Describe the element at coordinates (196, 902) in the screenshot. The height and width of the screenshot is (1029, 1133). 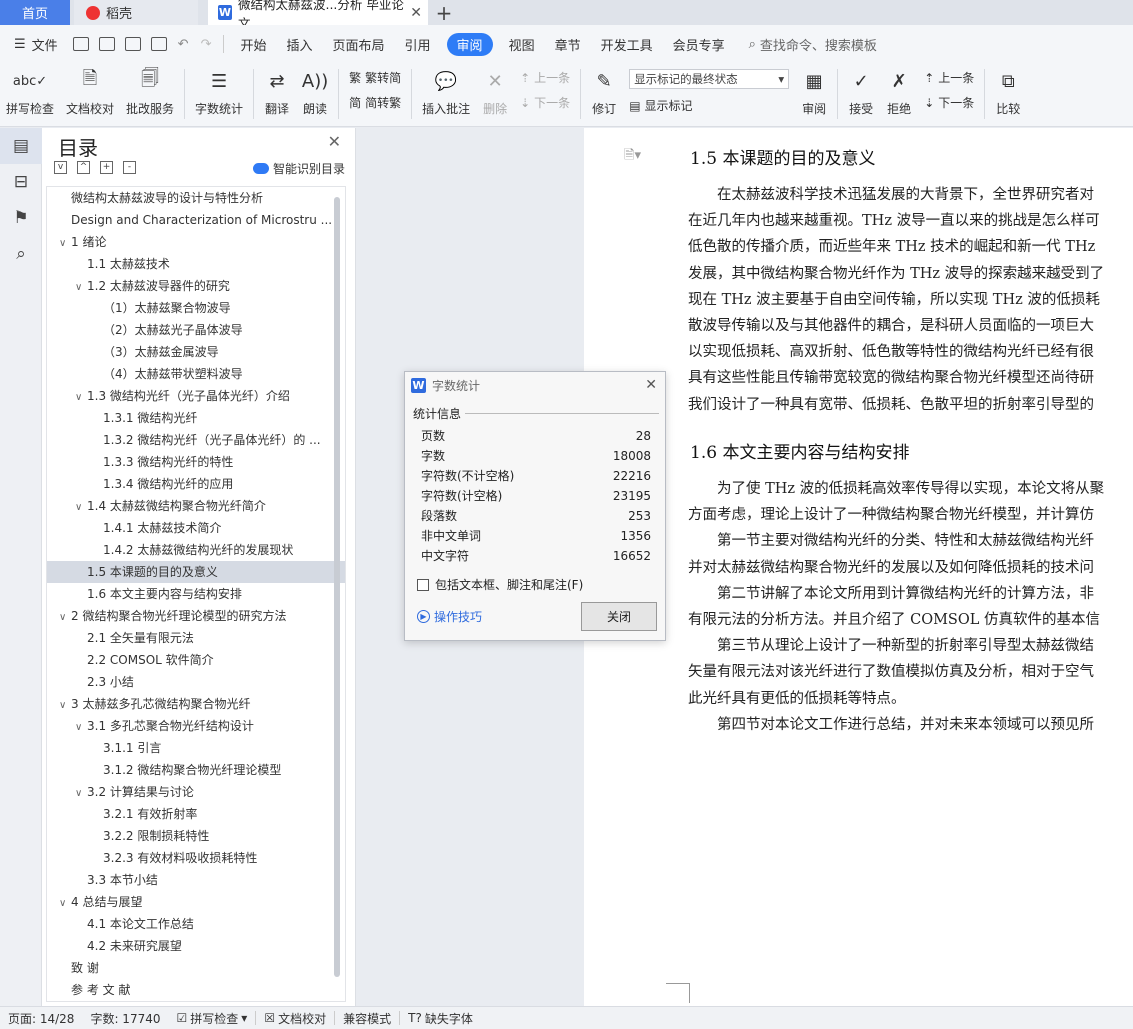
I see `toc-item: ∨ 4 总结与展望` at that location.